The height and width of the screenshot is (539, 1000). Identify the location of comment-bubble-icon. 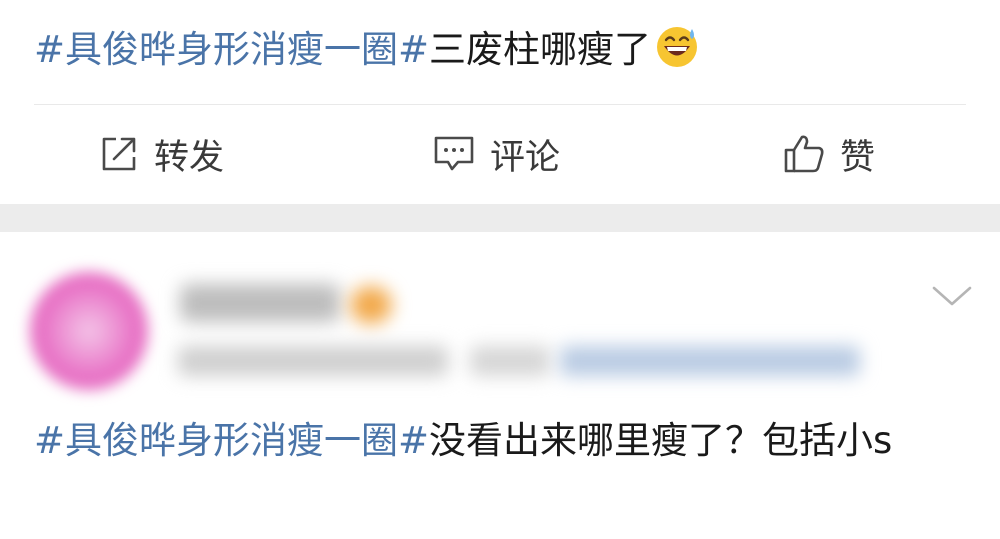
(454, 154).